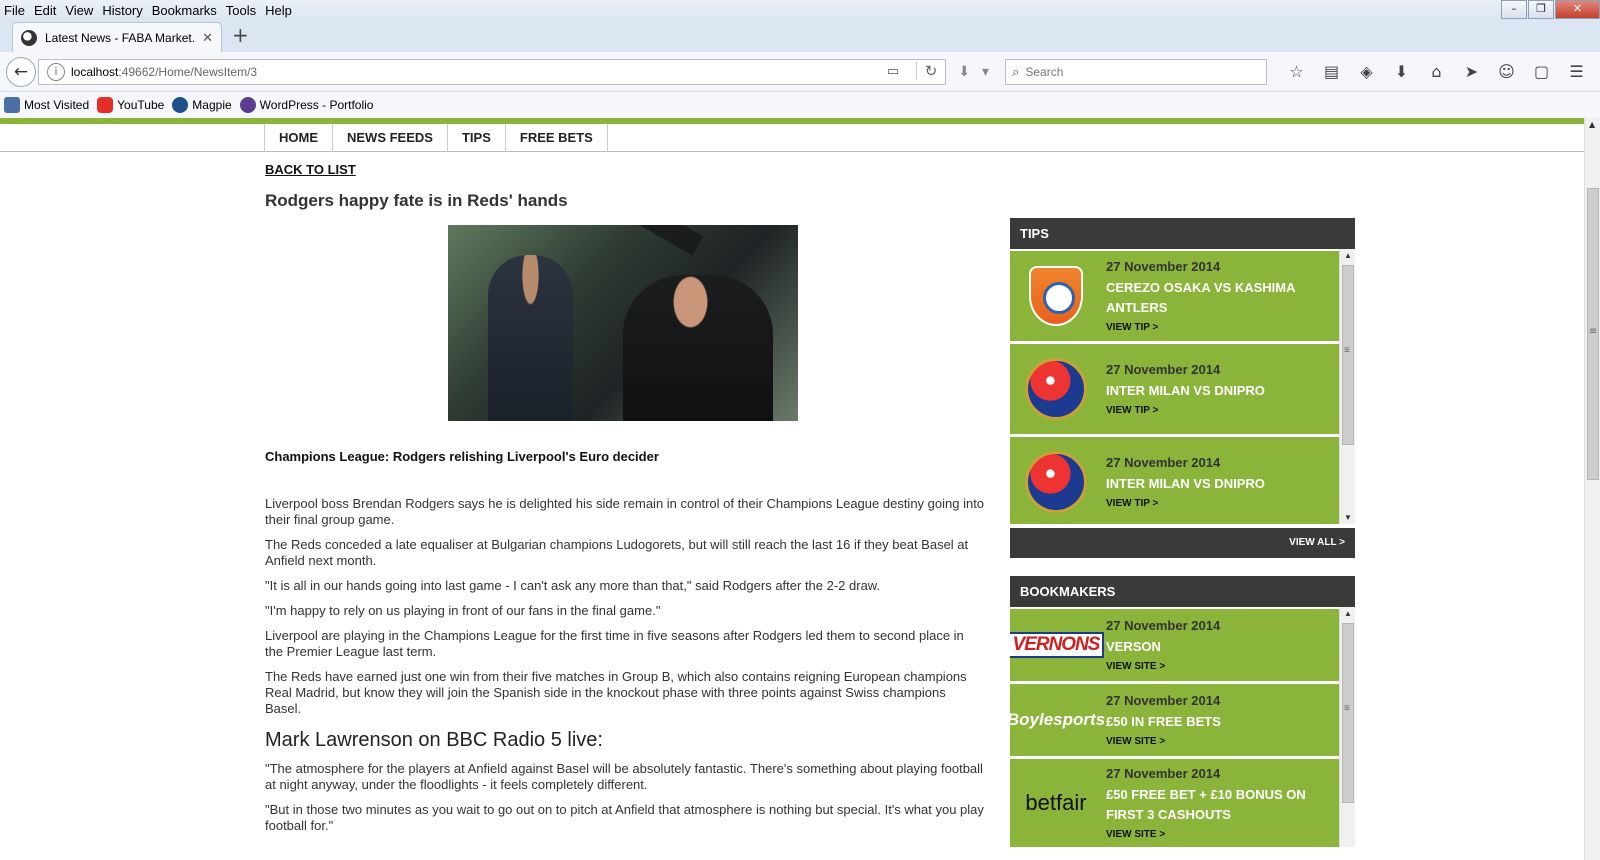  What do you see at coordinates (416, 200) in the screenshot?
I see `article-headline: Rodgers happy fate is in Reds' hands` at bounding box center [416, 200].